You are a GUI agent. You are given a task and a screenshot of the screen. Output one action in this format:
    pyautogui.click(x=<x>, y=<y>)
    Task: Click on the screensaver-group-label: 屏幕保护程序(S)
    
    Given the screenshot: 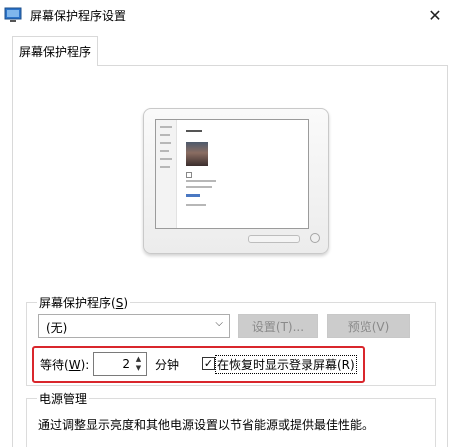 What is the action you would take?
    pyautogui.click(x=83, y=302)
    